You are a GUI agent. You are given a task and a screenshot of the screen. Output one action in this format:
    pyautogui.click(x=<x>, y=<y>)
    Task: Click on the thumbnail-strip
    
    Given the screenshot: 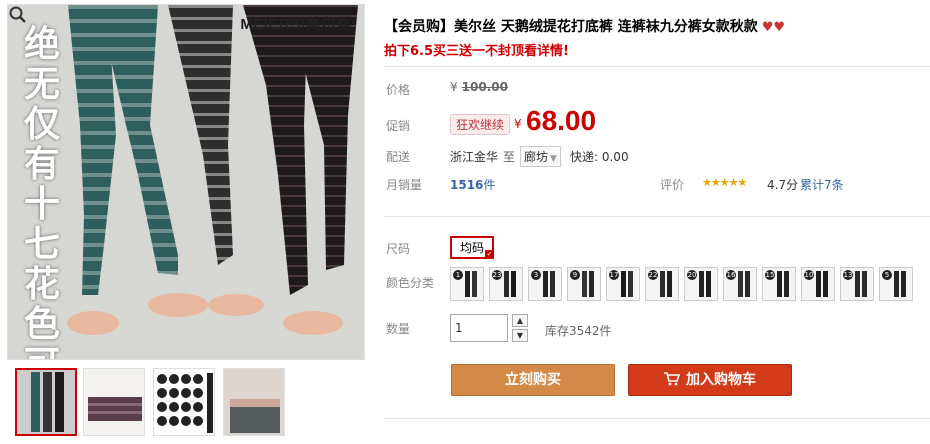 What is the action you would take?
    pyautogui.click(x=186, y=406)
    